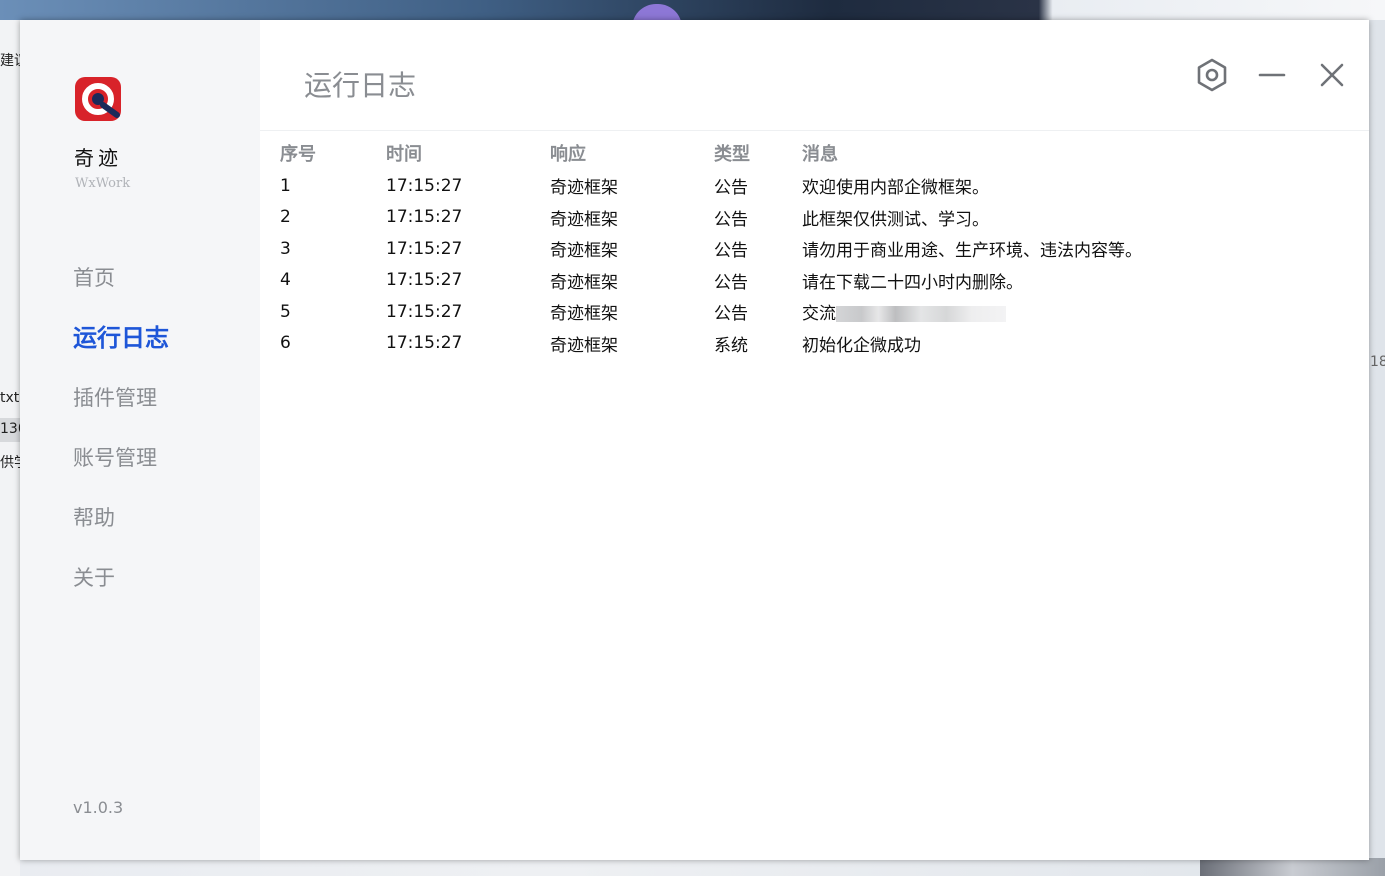 This screenshot has height=876, width=1385. I want to click on cell-no: 4, so click(285, 280).